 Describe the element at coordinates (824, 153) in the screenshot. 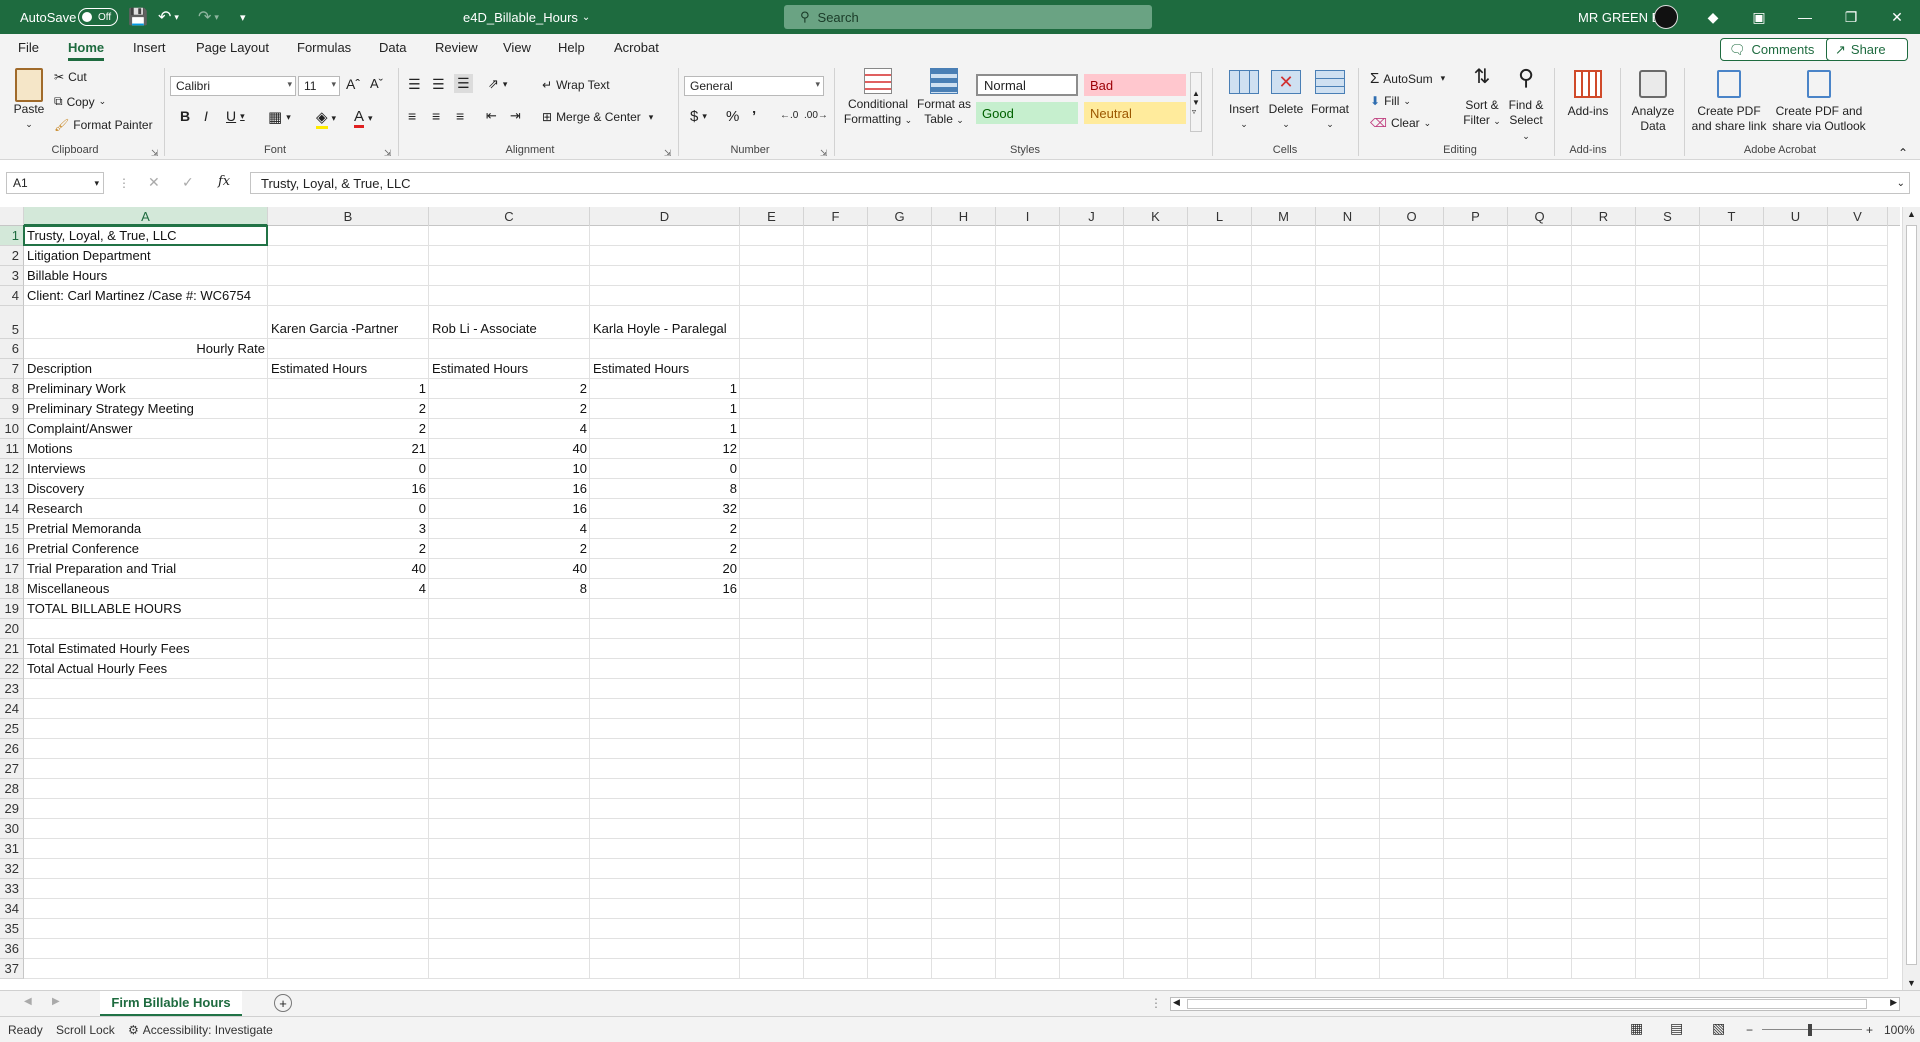

I see `number-launcher-icon: ⇲` at that location.